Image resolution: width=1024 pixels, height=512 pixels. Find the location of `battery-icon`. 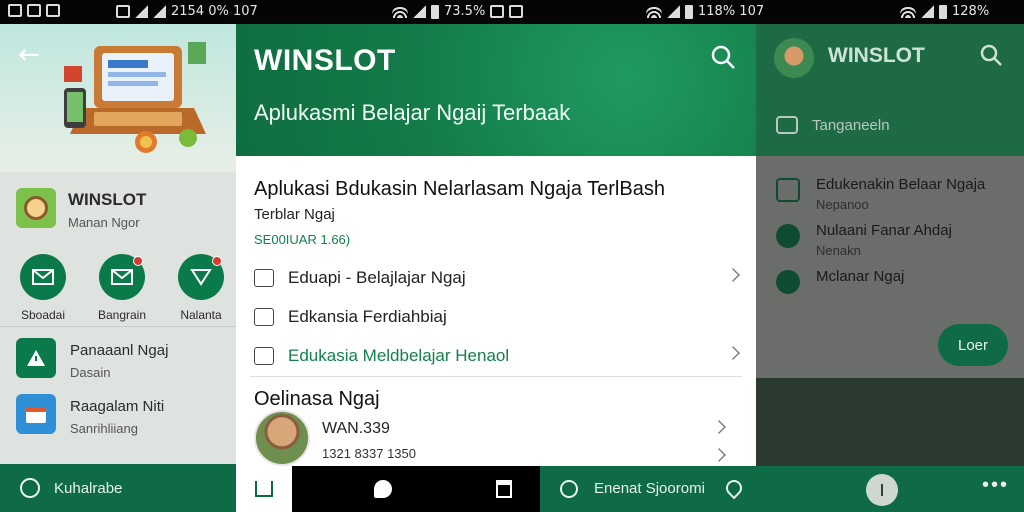

battery-icon is located at coordinates (435, 11).